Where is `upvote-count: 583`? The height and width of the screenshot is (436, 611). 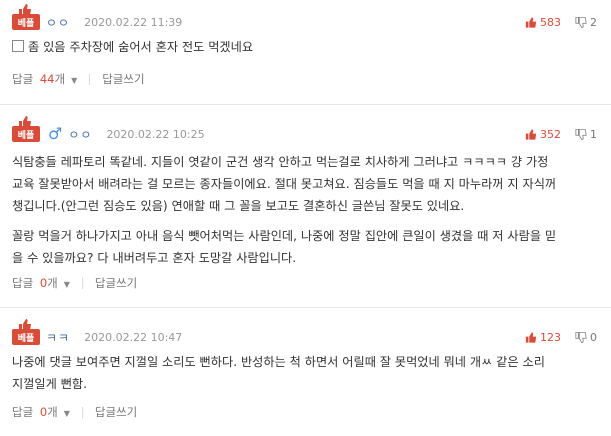
upvote-count: 583 is located at coordinates (550, 22).